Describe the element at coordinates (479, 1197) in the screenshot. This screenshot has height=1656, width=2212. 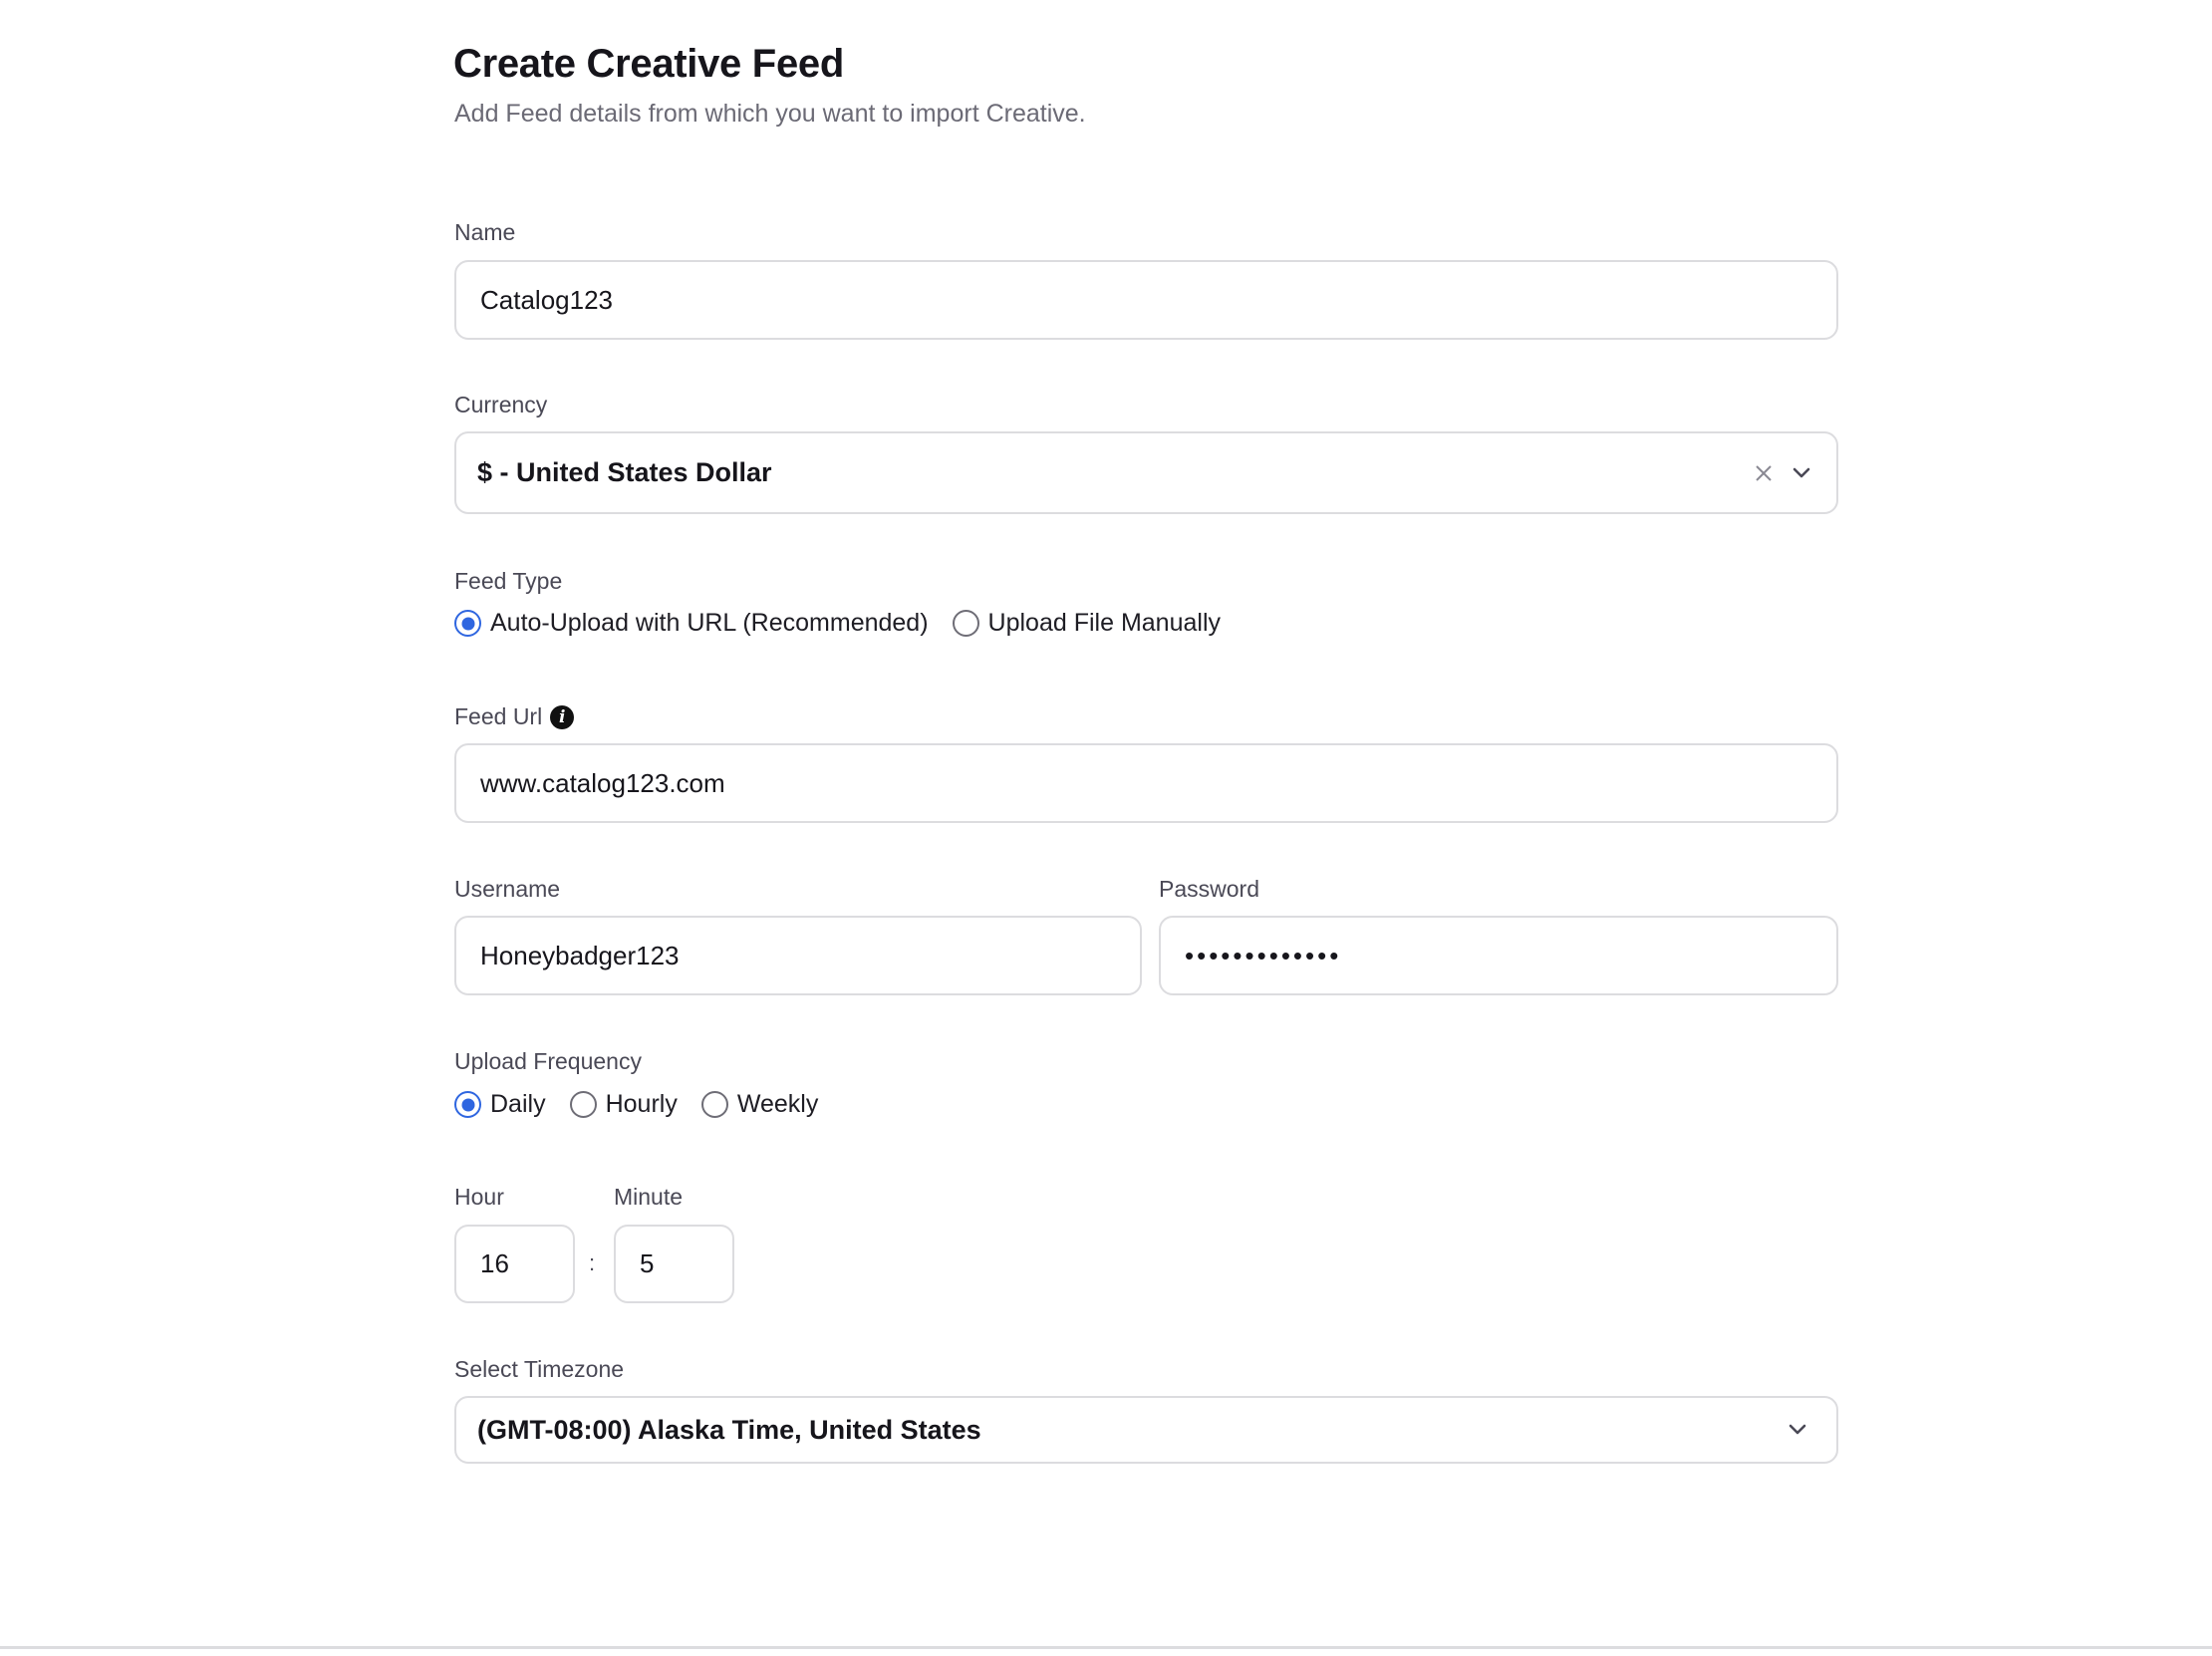
I see `hour-label: Hour` at that location.